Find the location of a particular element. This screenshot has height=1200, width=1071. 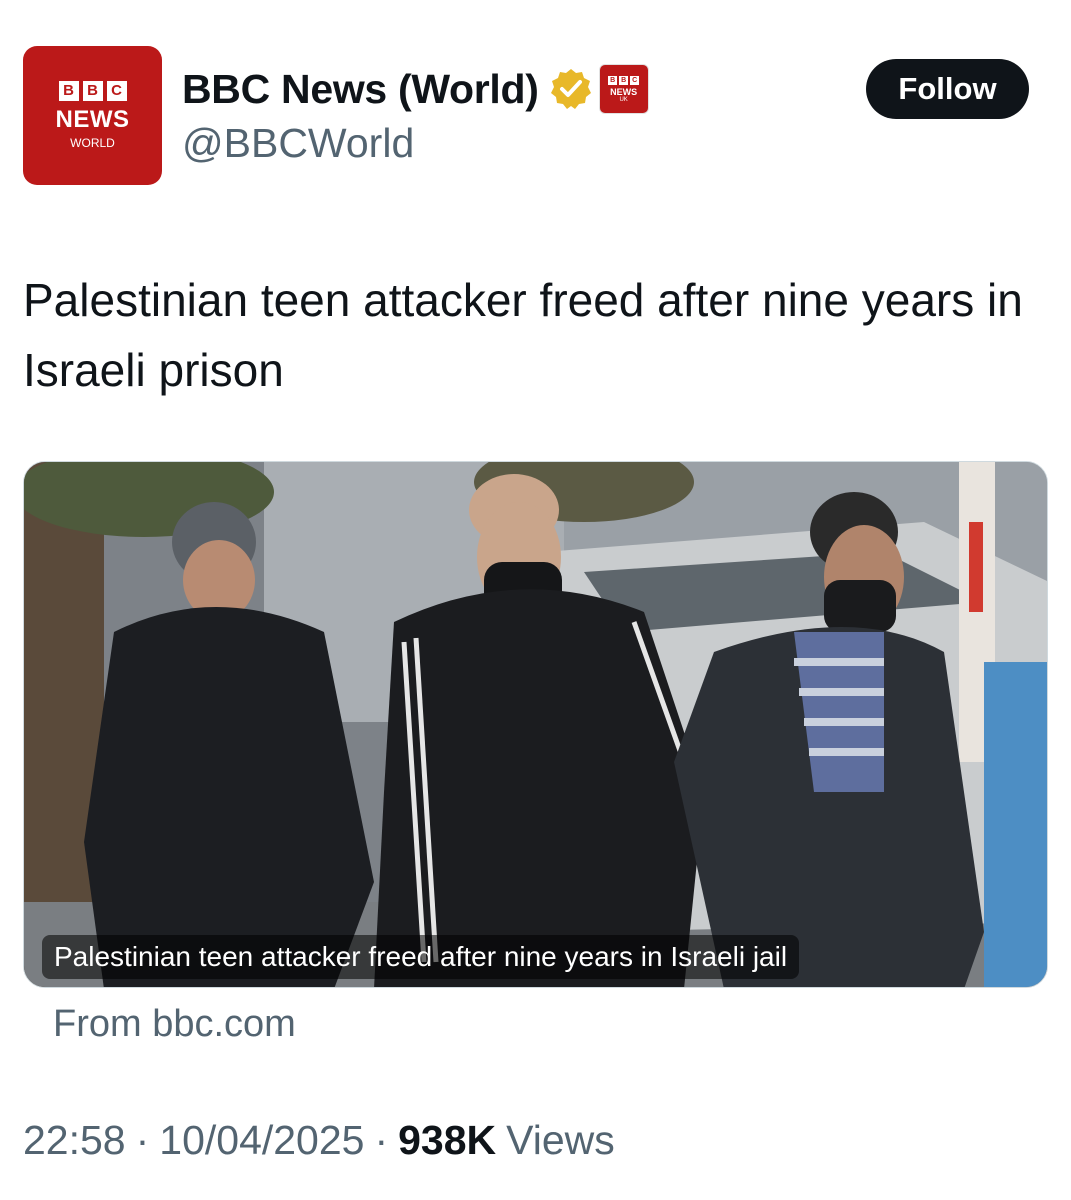

bbc-block-2: B is located at coordinates (92, 90).